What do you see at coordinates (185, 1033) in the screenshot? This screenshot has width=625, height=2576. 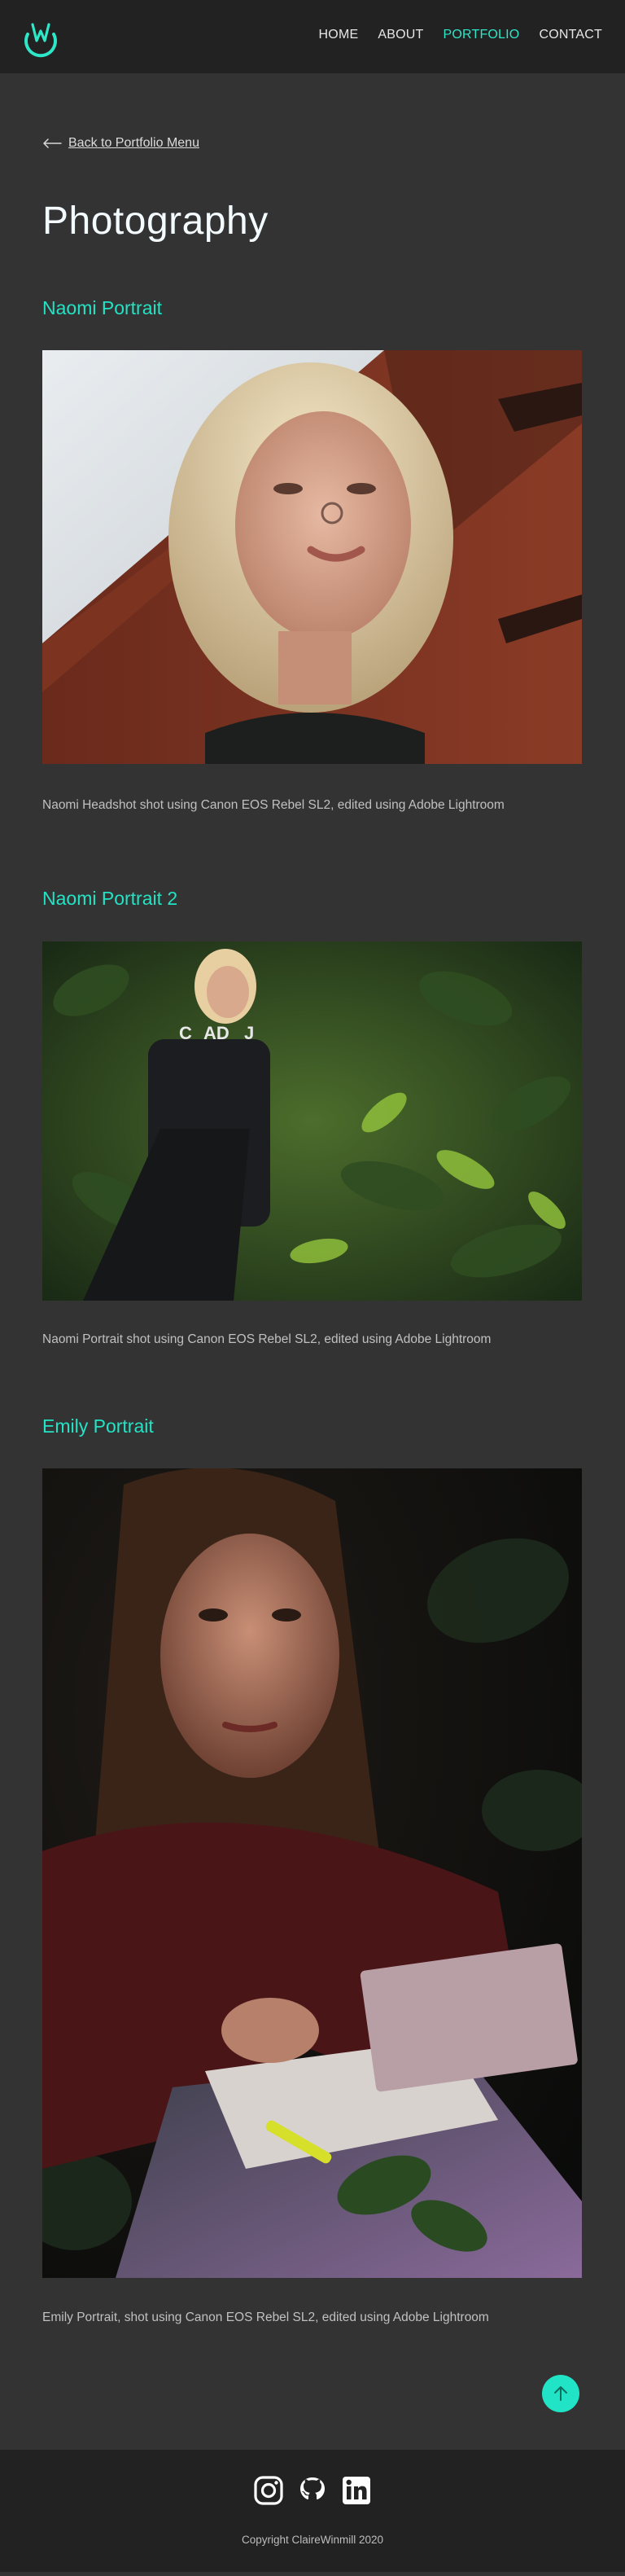 I see `svg-text: C` at bounding box center [185, 1033].